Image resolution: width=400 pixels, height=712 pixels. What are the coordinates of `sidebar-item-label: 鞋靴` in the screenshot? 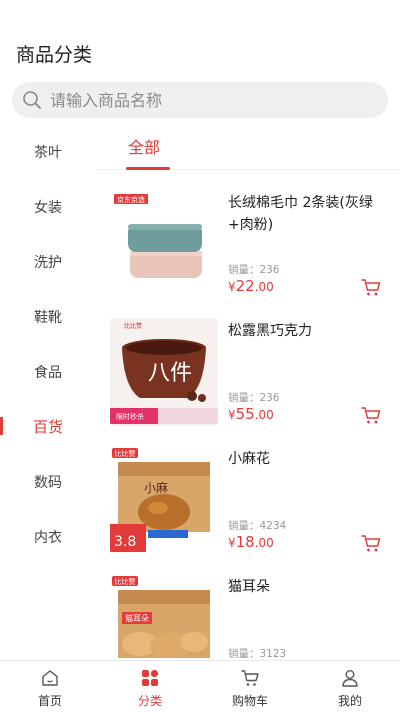 It's located at (48, 317).